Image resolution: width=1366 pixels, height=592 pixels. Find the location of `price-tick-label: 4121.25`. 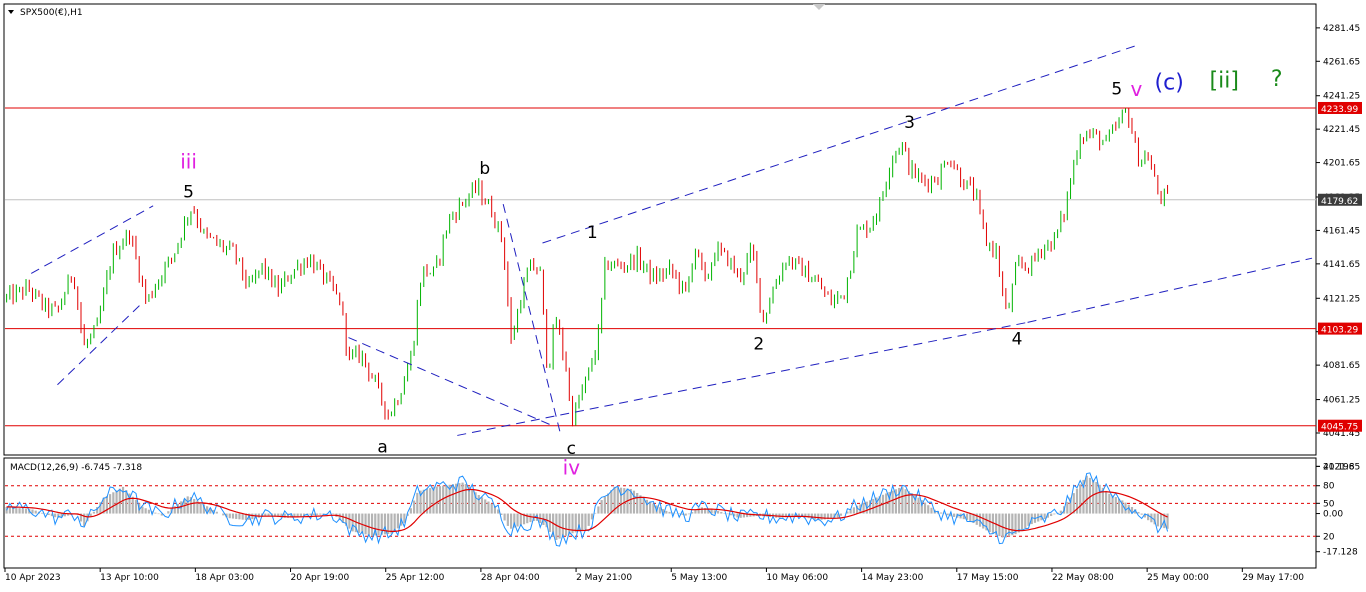

price-tick-label: 4121.25 is located at coordinates (1341, 299).